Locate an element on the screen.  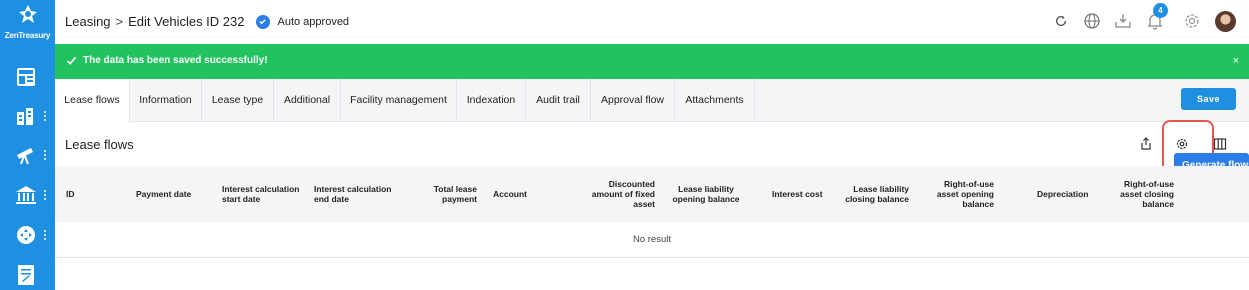
column-header-interest-cost: Interest cost is located at coordinates (802, 194).